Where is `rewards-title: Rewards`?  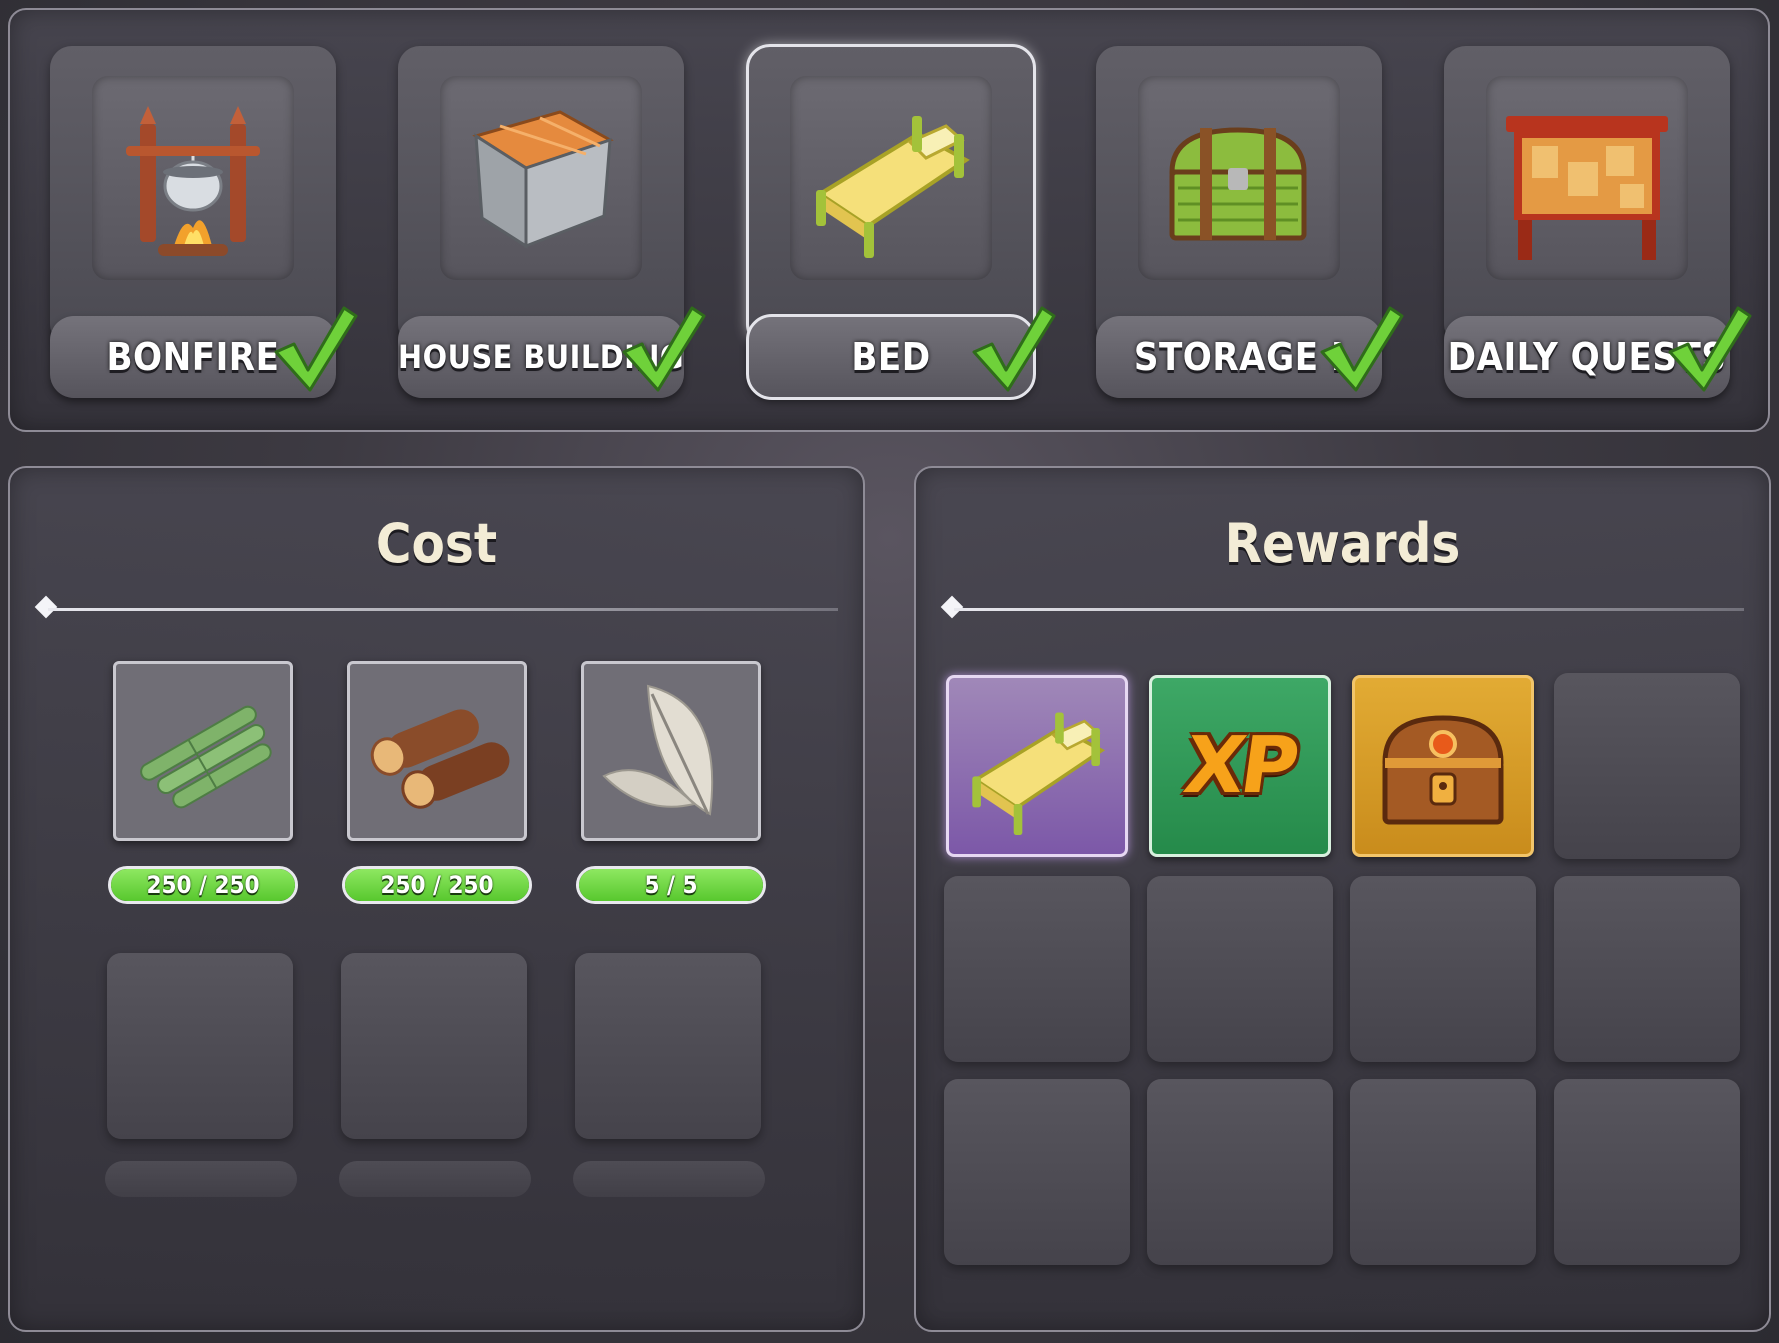
rewards-title: Rewards is located at coordinates (1342, 543).